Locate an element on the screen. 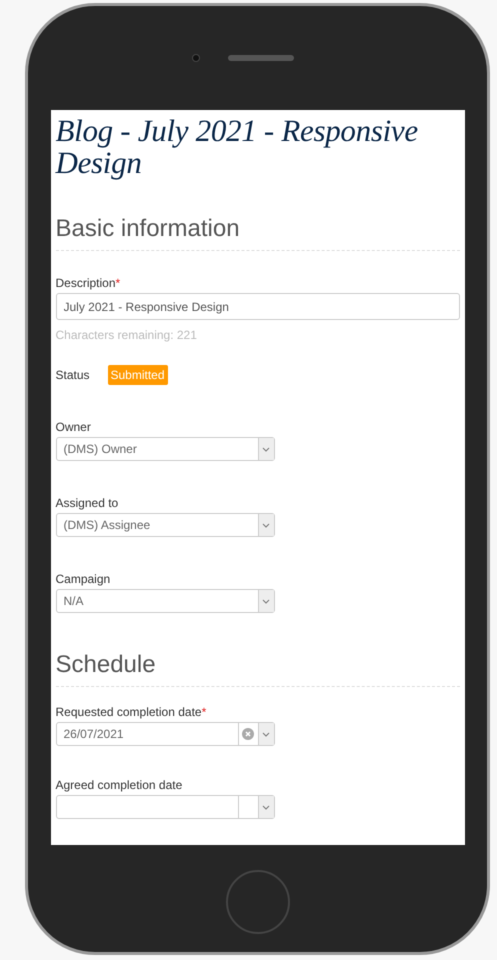  field-label: Assigned to is located at coordinates (87, 503).